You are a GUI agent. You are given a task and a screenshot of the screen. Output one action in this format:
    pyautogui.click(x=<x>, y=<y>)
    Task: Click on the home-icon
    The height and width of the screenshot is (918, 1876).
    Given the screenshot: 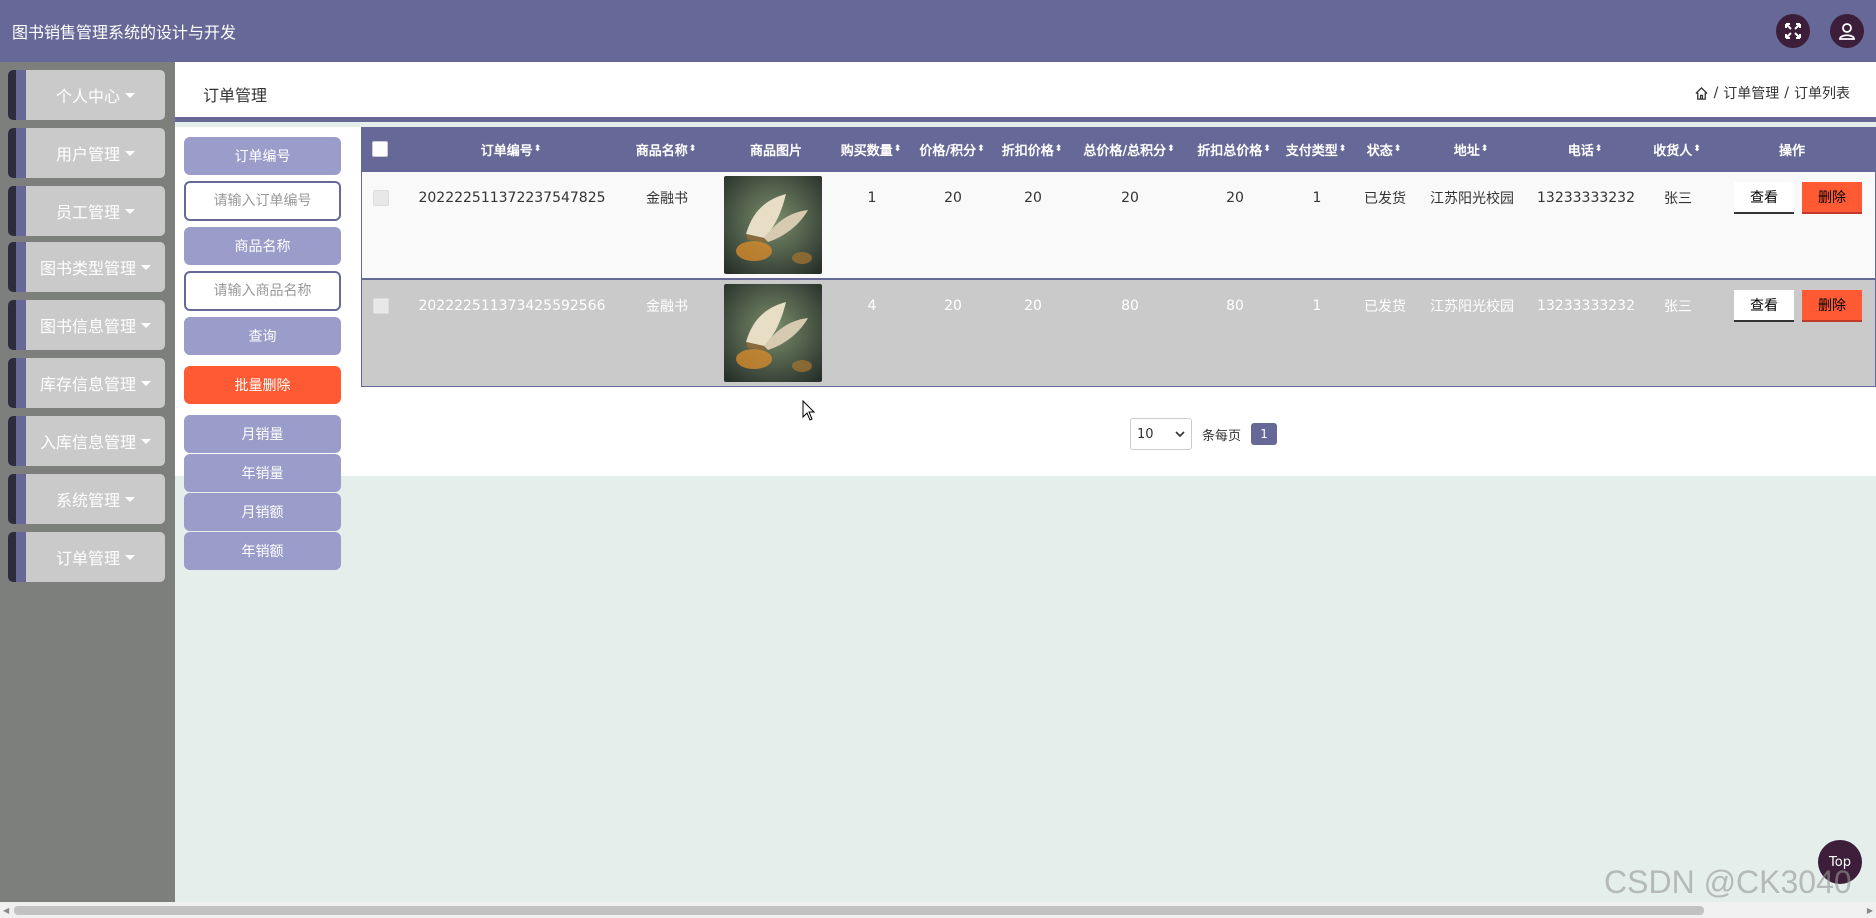 What is the action you would take?
    pyautogui.click(x=1701, y=93)
    